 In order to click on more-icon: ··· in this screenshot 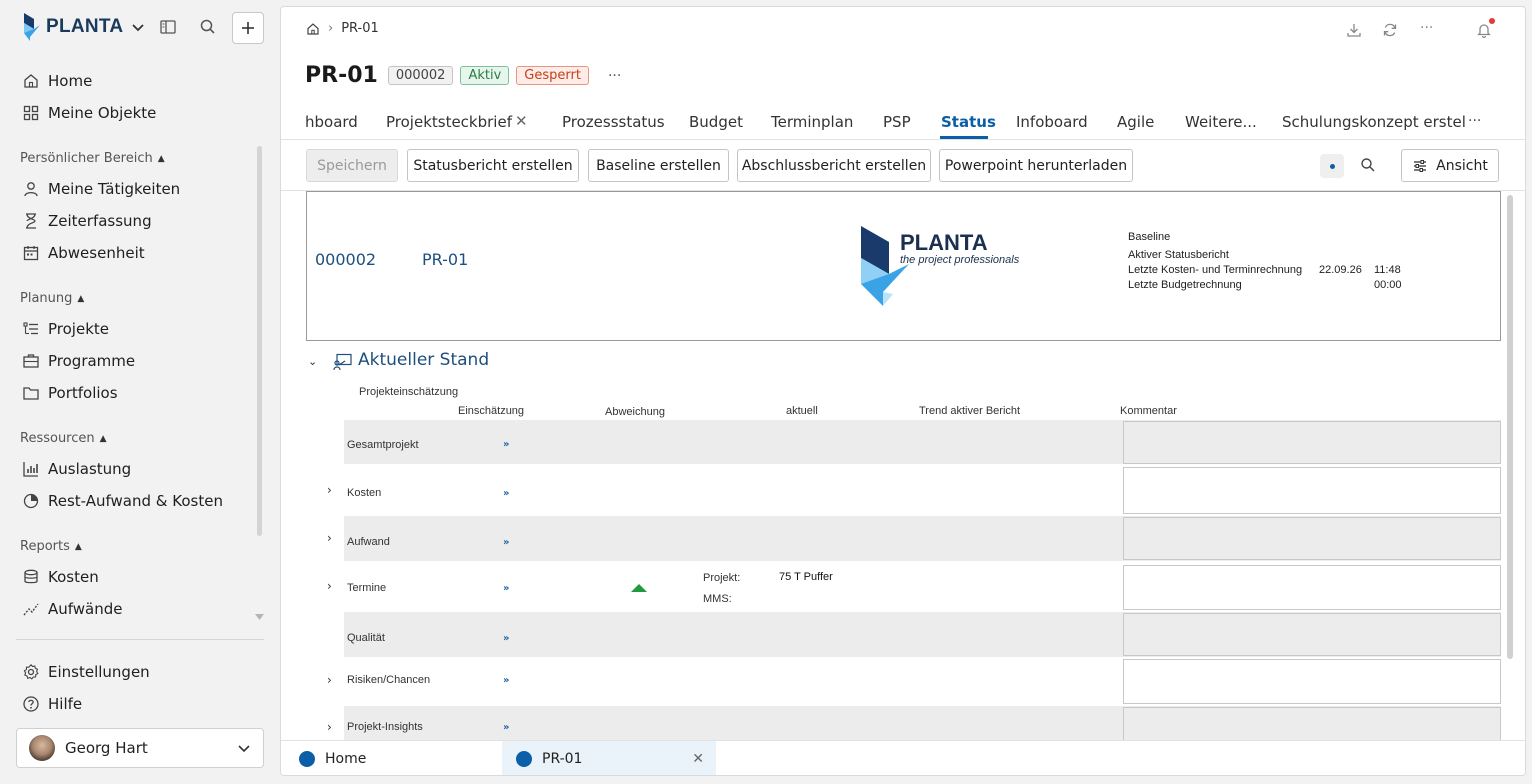, I will do `click(1426, 28)`.